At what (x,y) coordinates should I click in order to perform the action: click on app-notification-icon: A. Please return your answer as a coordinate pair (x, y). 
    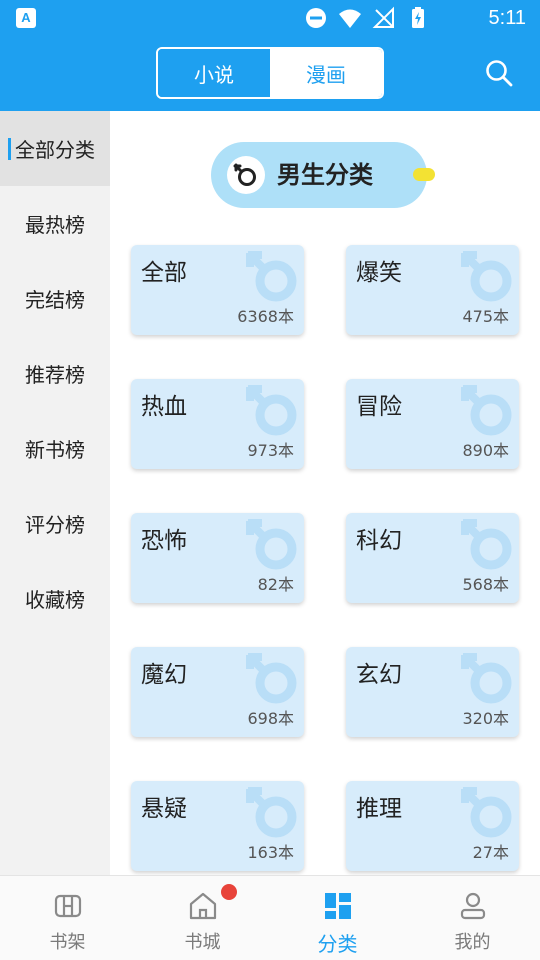
    Looking at the image, I should click on (26, 18).